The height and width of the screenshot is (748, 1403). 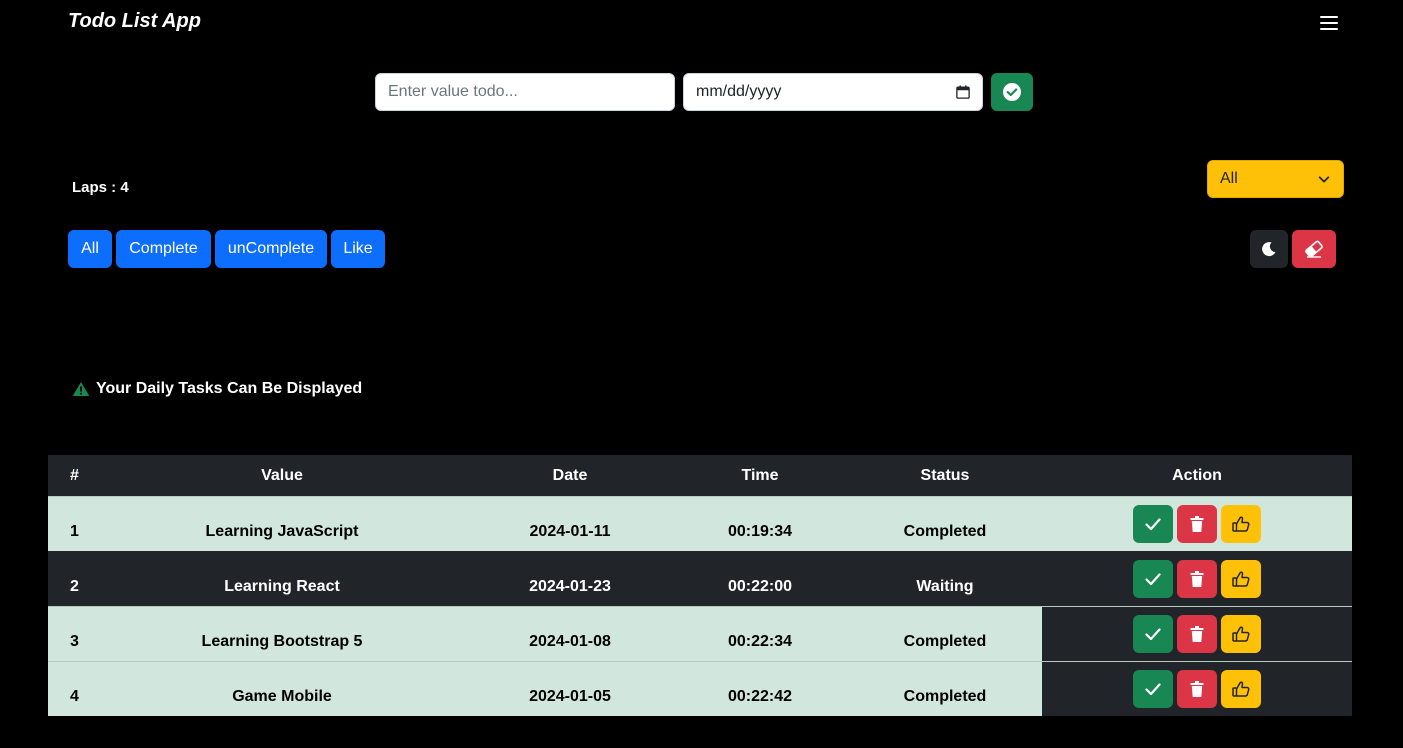 I want to click on eraser-icon, so click(x=1314, y=249).